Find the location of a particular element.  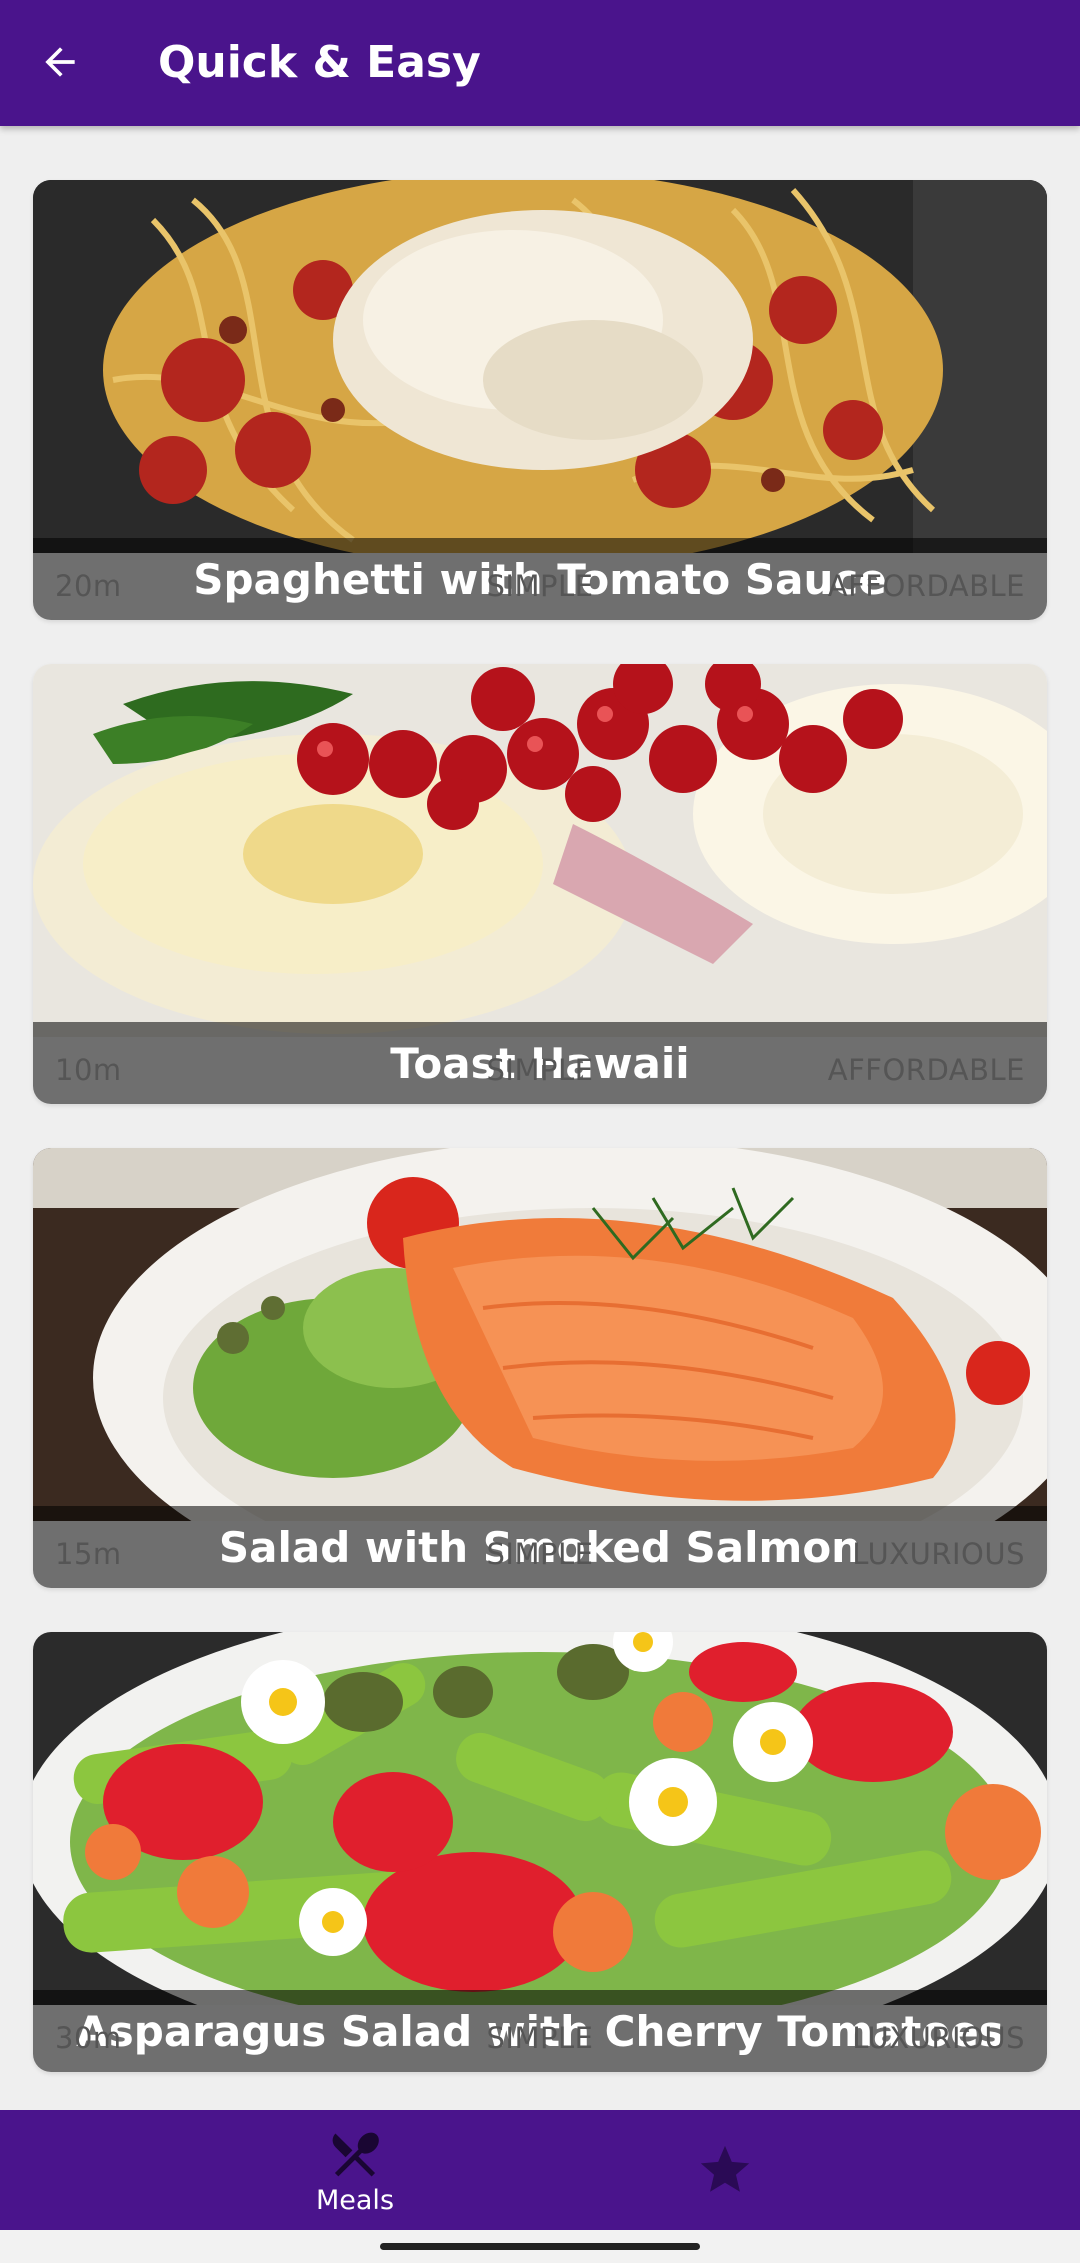

meal-info-row: 30m SIMPLE LUXURIOUS is located at coordinates (540, 2038).